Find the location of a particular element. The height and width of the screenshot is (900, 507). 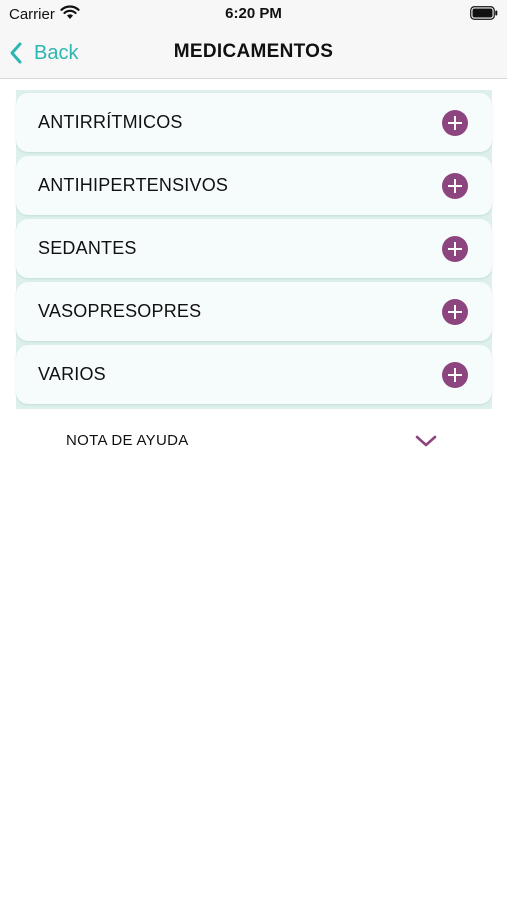

chevron-down-icon is located at coordinates (426, 441).